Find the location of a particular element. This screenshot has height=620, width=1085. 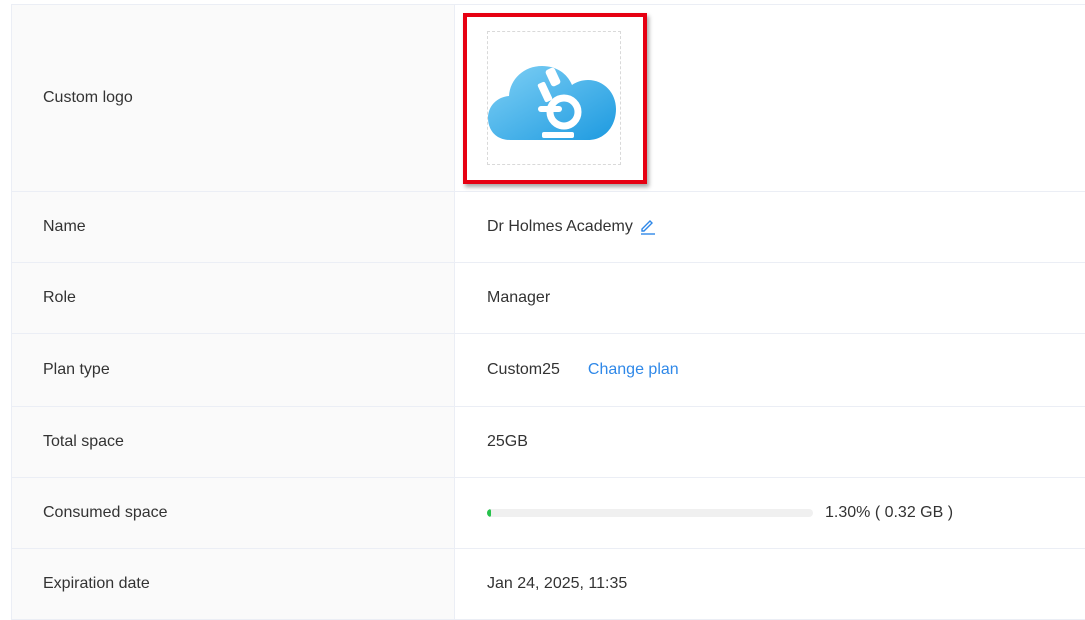

logo-upload-area is located at coordinates (555, 98).